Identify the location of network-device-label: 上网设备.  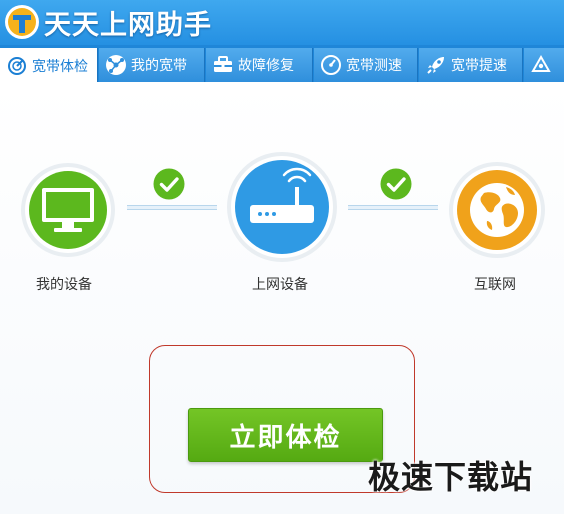
(280, 285).